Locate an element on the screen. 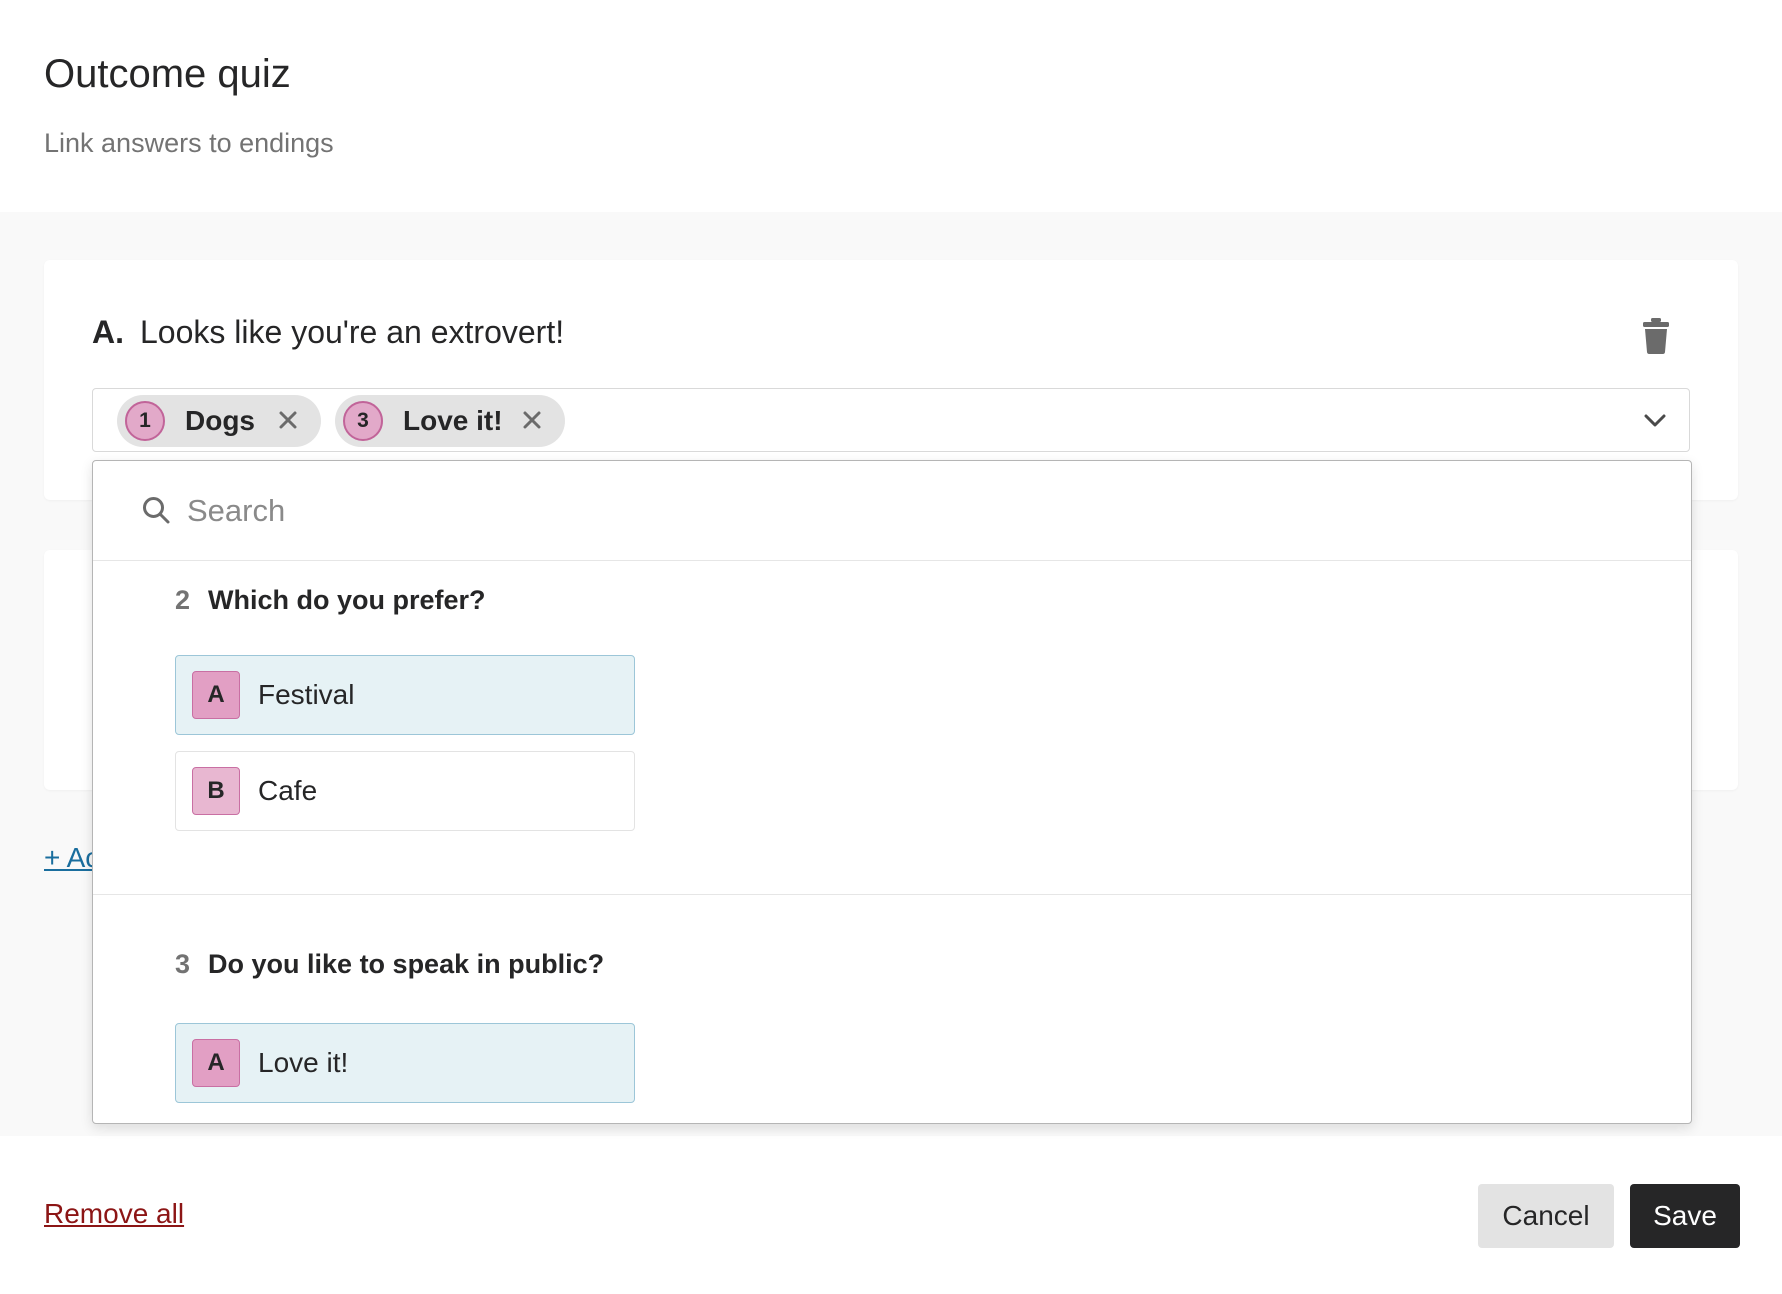 The height and width of the screenshot is (1294, 1782). remove-all-link: Remove all is located at coordinates (114, 1214).